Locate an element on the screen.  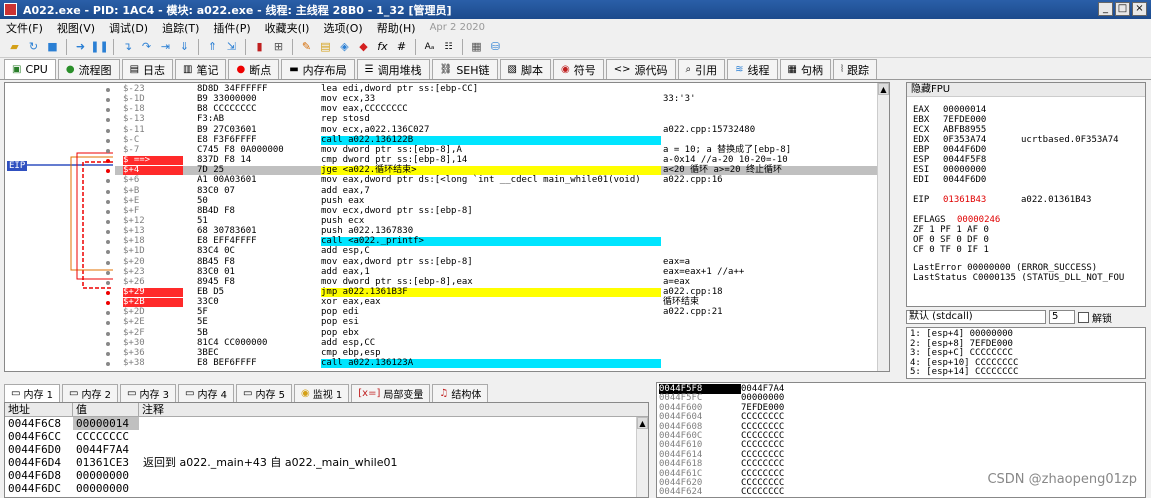
disasm-row: $-13 F3:AB rep stosd is located at coordinates (502, 119).